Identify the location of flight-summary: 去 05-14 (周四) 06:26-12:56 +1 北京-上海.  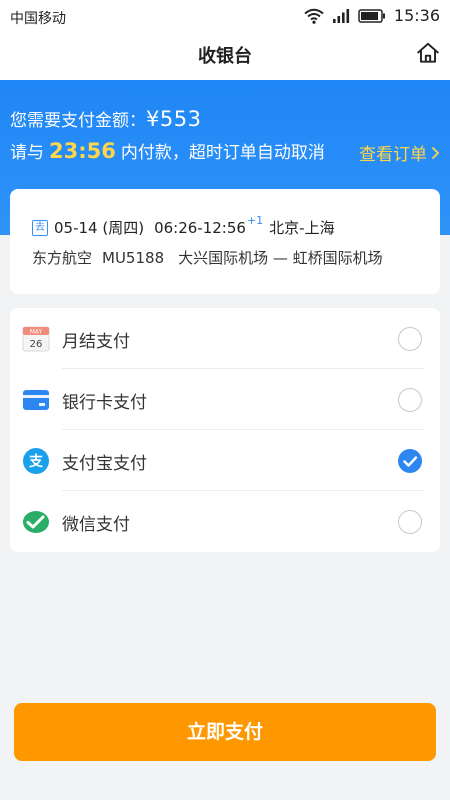
(183, 226).